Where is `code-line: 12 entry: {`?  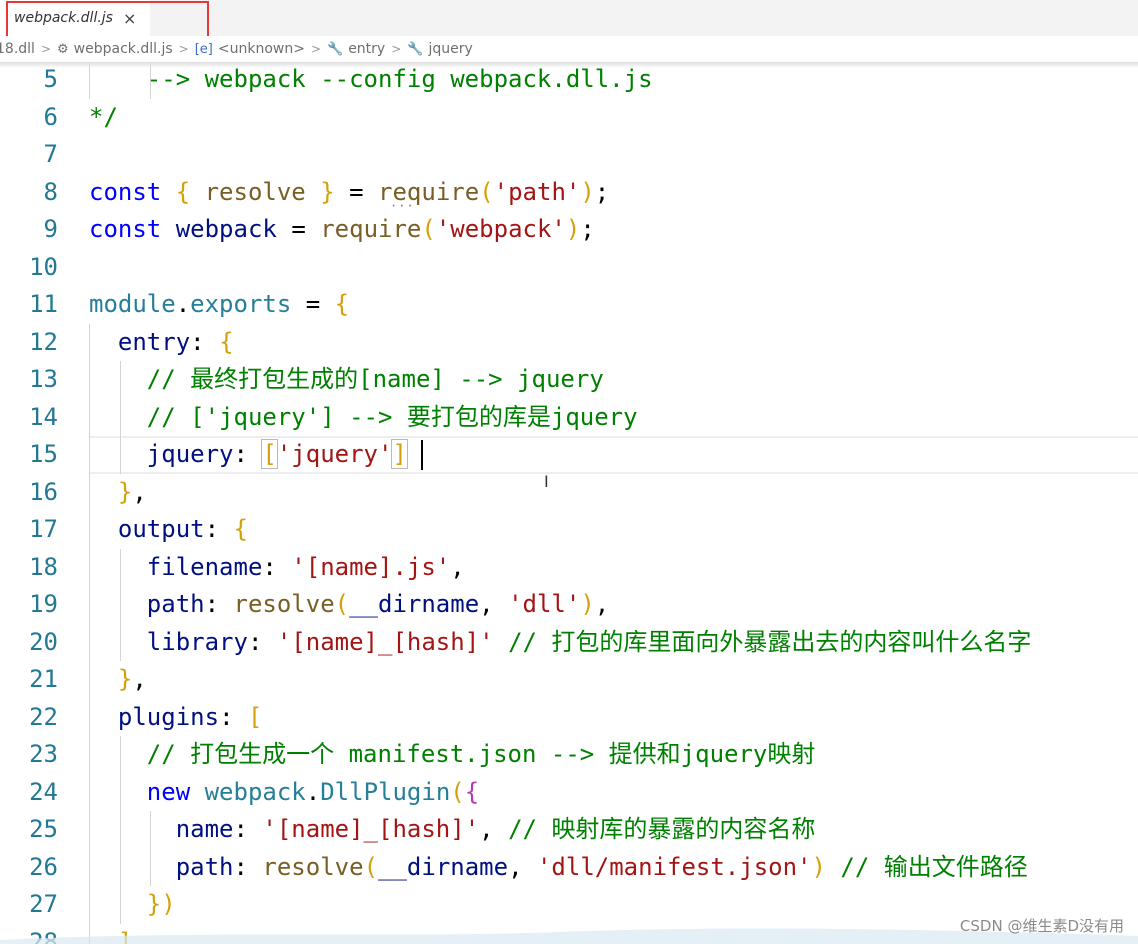
code-line: 12 entry: { is located at coordinates (569, 342).